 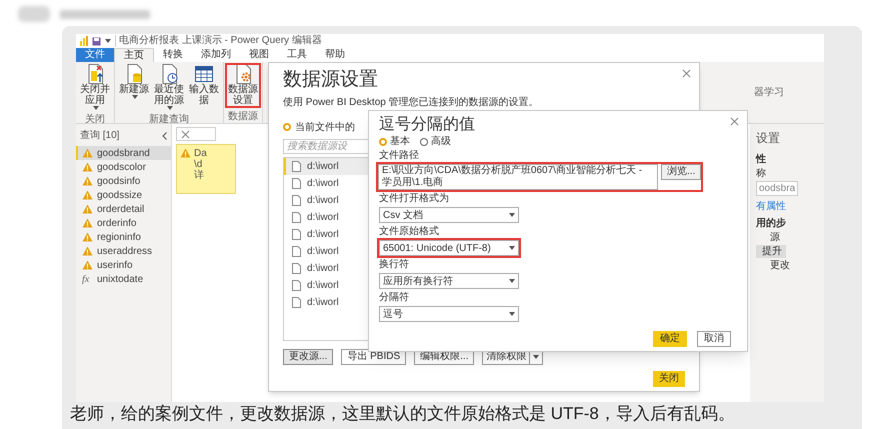 What do you see at coordinates (95, 119) in the screenshot?
I see `ribbon-group-label: 关闭` at bounding box center [95, 119].